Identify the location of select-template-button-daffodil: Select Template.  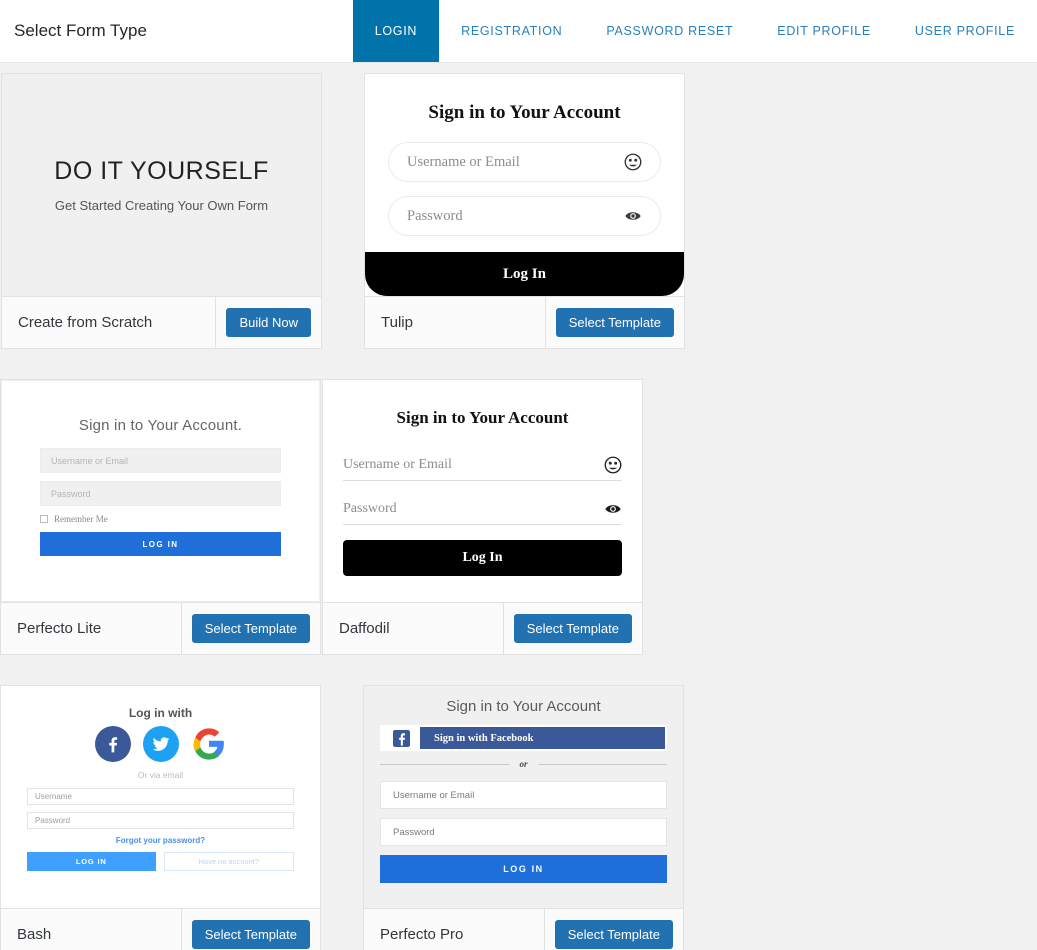
(572, 628).